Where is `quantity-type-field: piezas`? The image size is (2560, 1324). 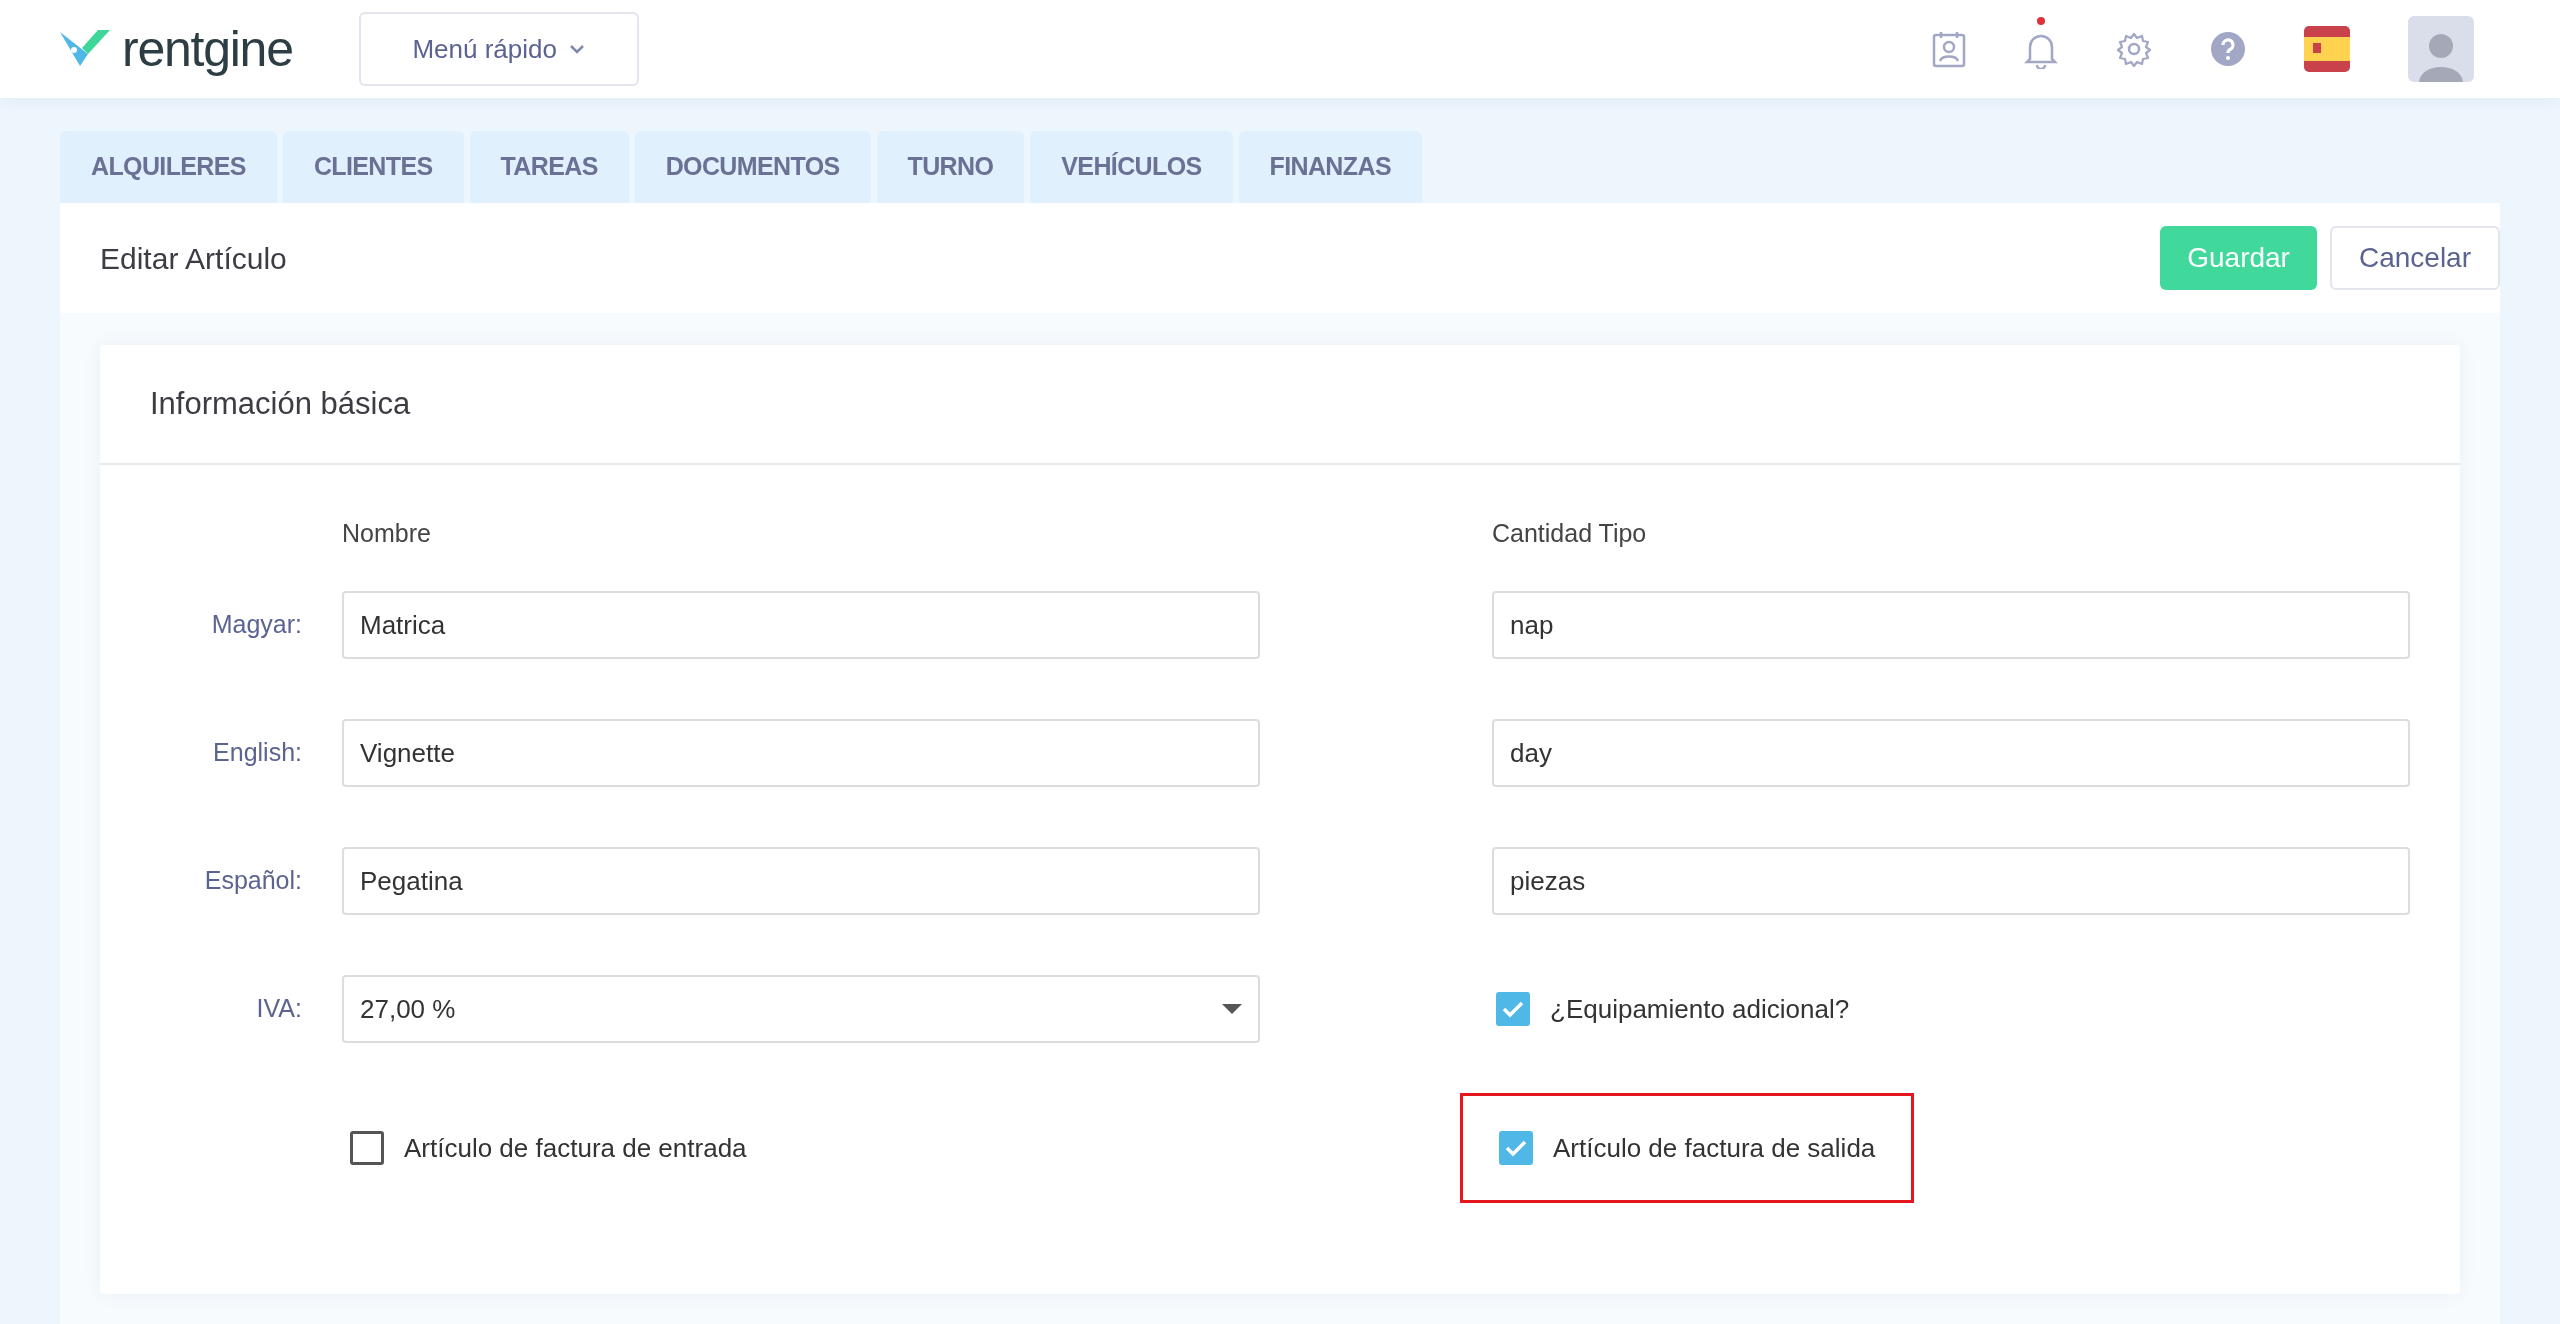 quantity-type-field: piezas is located at coordinates (1951, 881).